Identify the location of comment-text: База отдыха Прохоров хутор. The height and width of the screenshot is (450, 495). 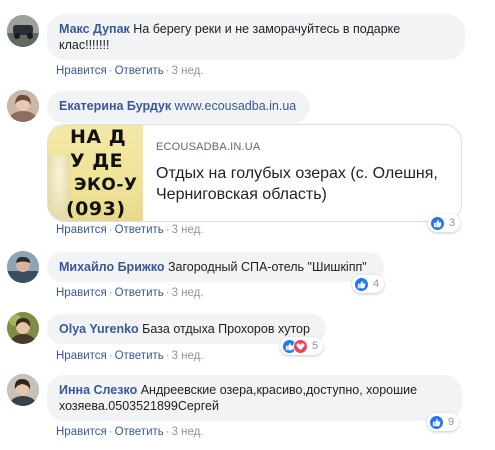
(226, 329).